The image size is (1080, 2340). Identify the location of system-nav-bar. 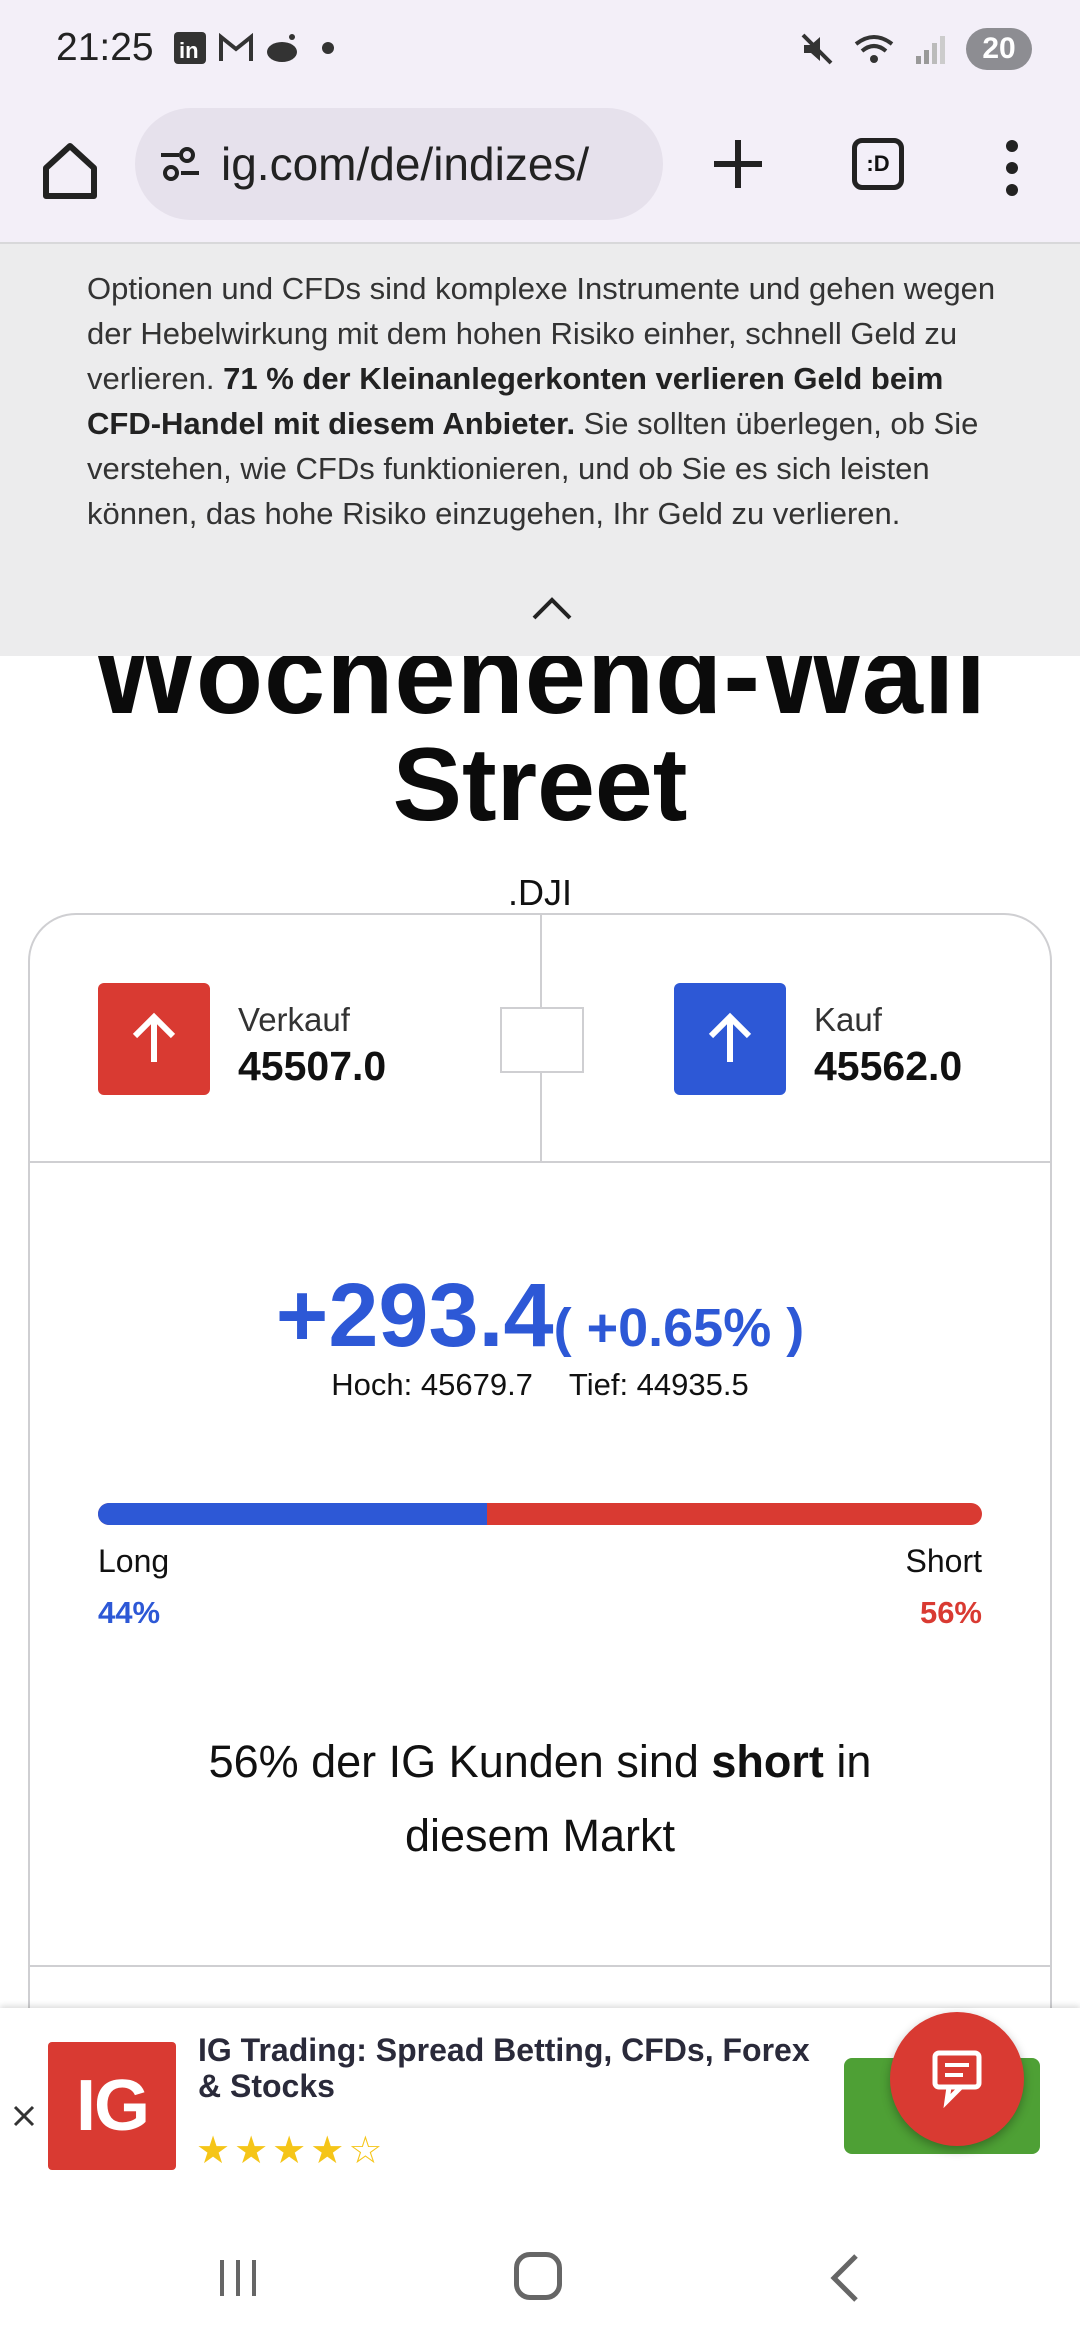
(540, 2272).